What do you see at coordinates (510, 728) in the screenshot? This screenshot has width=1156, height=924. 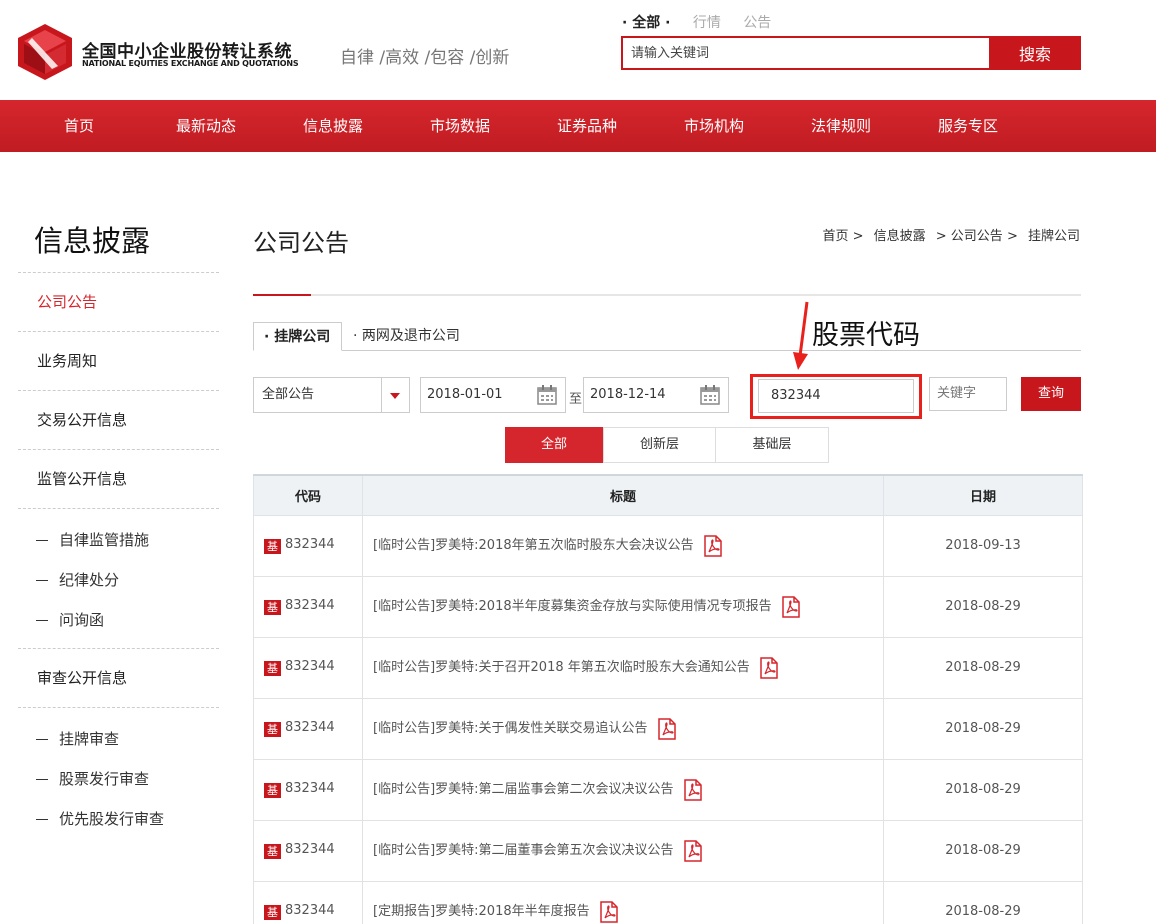 I see `announcement-title-link: [临时公告]罗美特:关于偶发性关联交易追认公告` at bounding box center [510, 728].